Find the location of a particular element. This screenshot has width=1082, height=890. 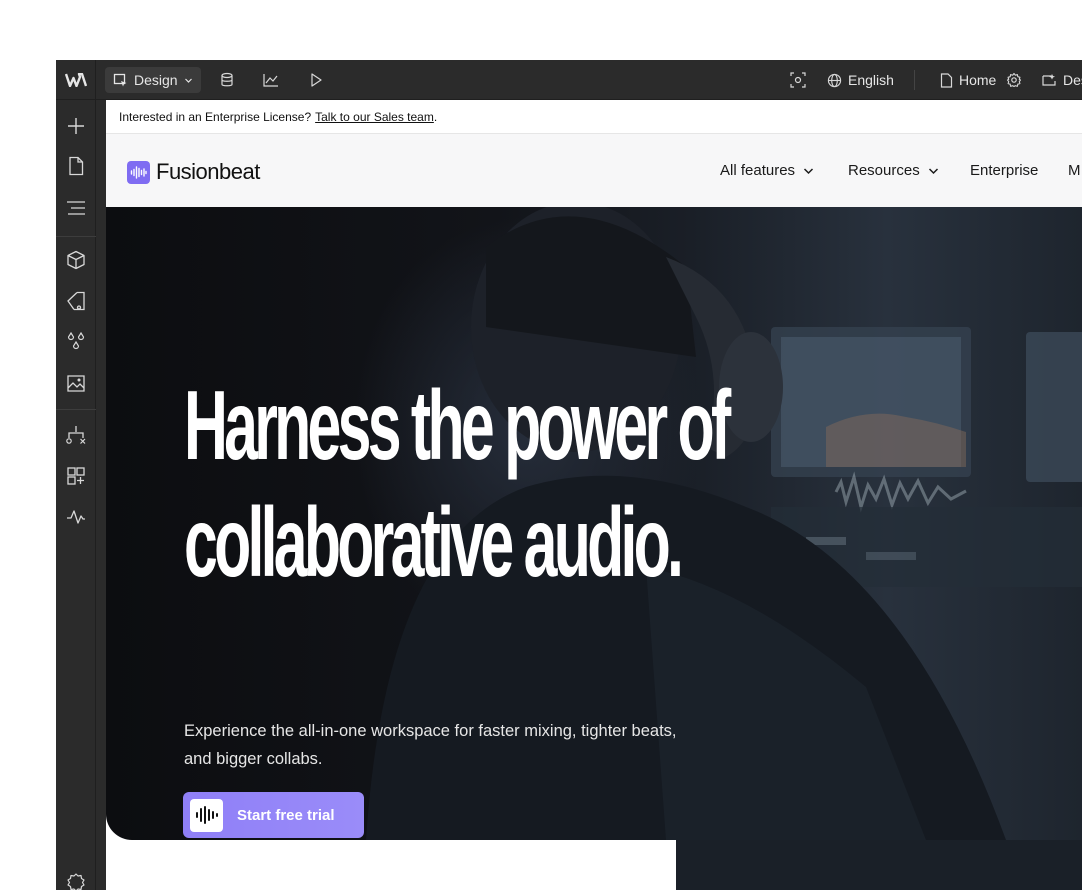

editor-topbar: Design English Home De is located at coordinates (569, 80).